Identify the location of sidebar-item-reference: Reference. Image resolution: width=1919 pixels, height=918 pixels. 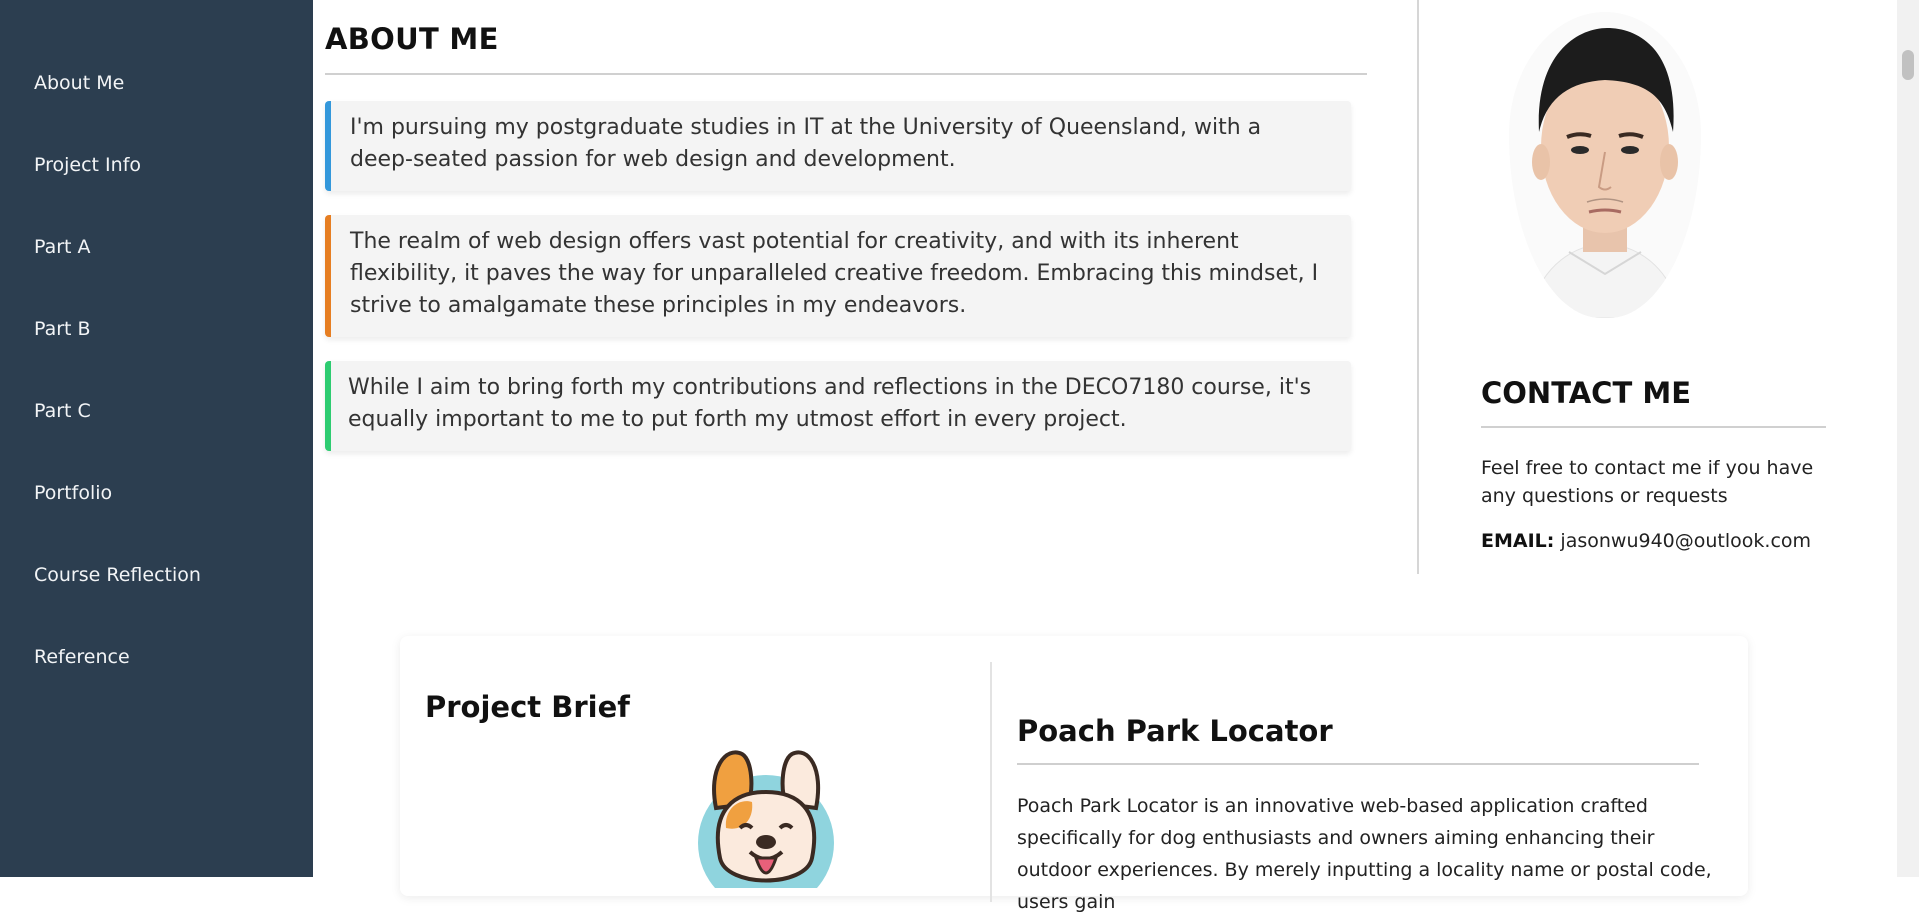
(82, 657).